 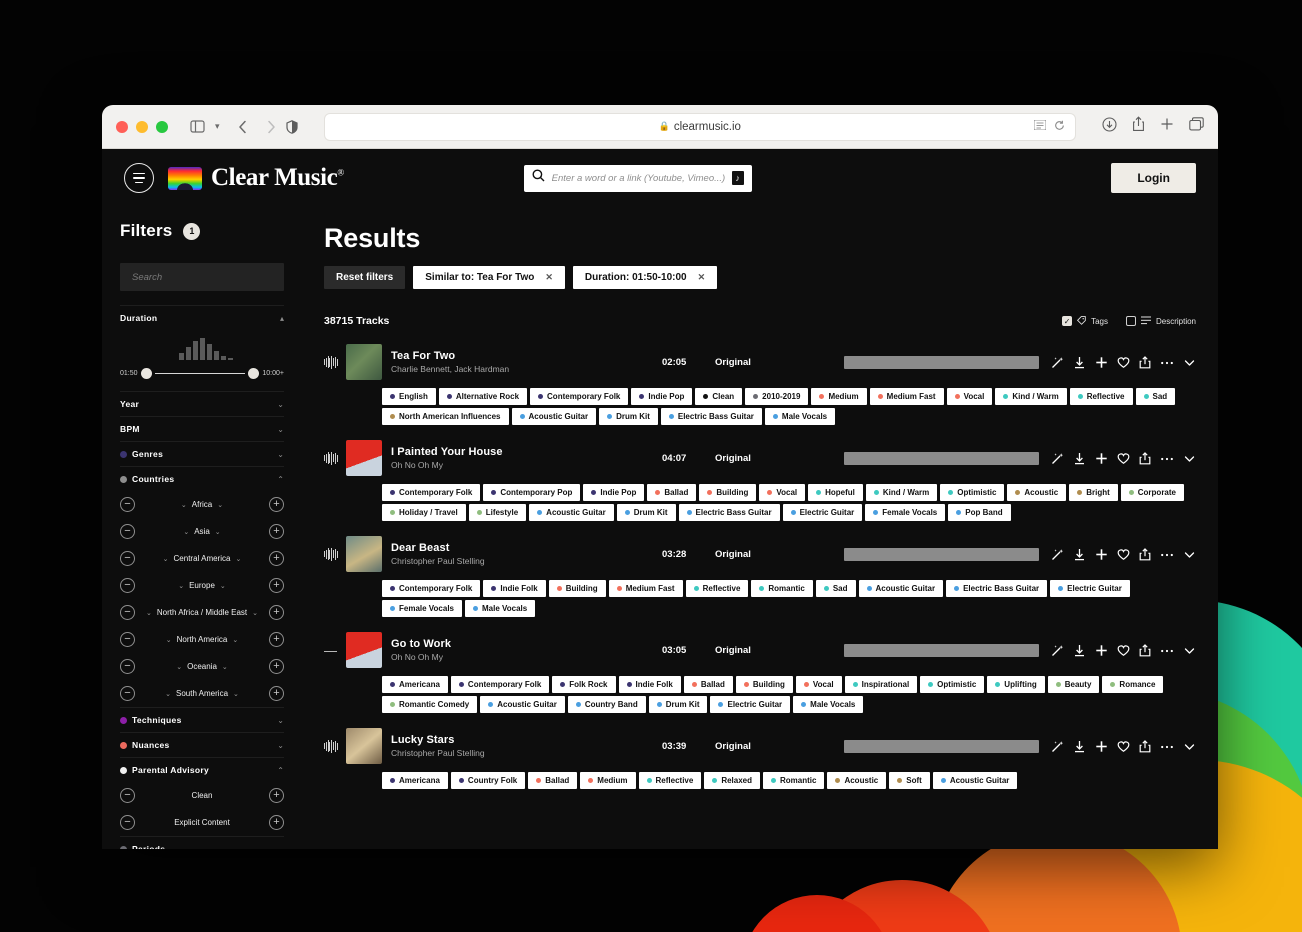 I want to click on music-link-icon, so click(x=737, y=178).